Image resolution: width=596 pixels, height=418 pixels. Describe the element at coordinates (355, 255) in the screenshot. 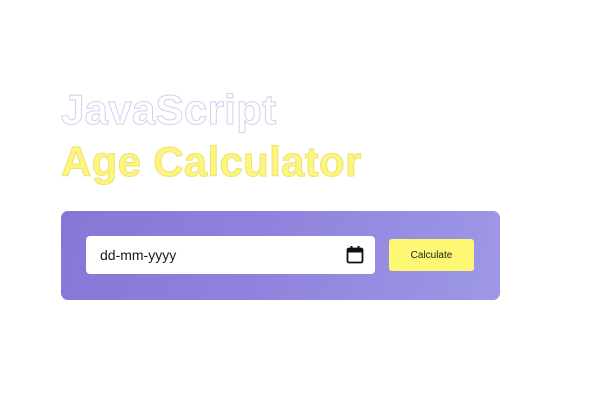

I see `calendar-icon` at that location.